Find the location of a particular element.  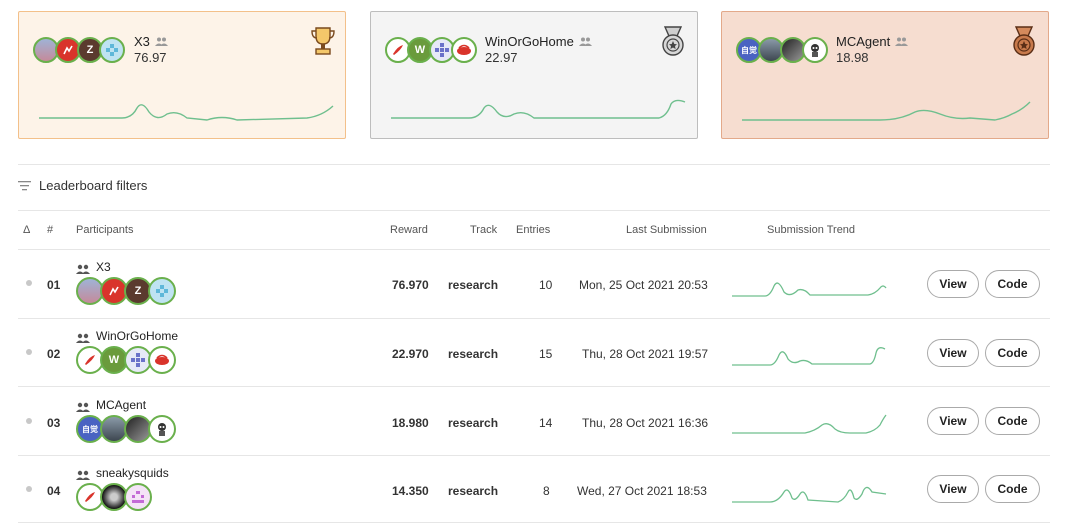

bronze-medal-icon is located at coordinates (1024, 41).